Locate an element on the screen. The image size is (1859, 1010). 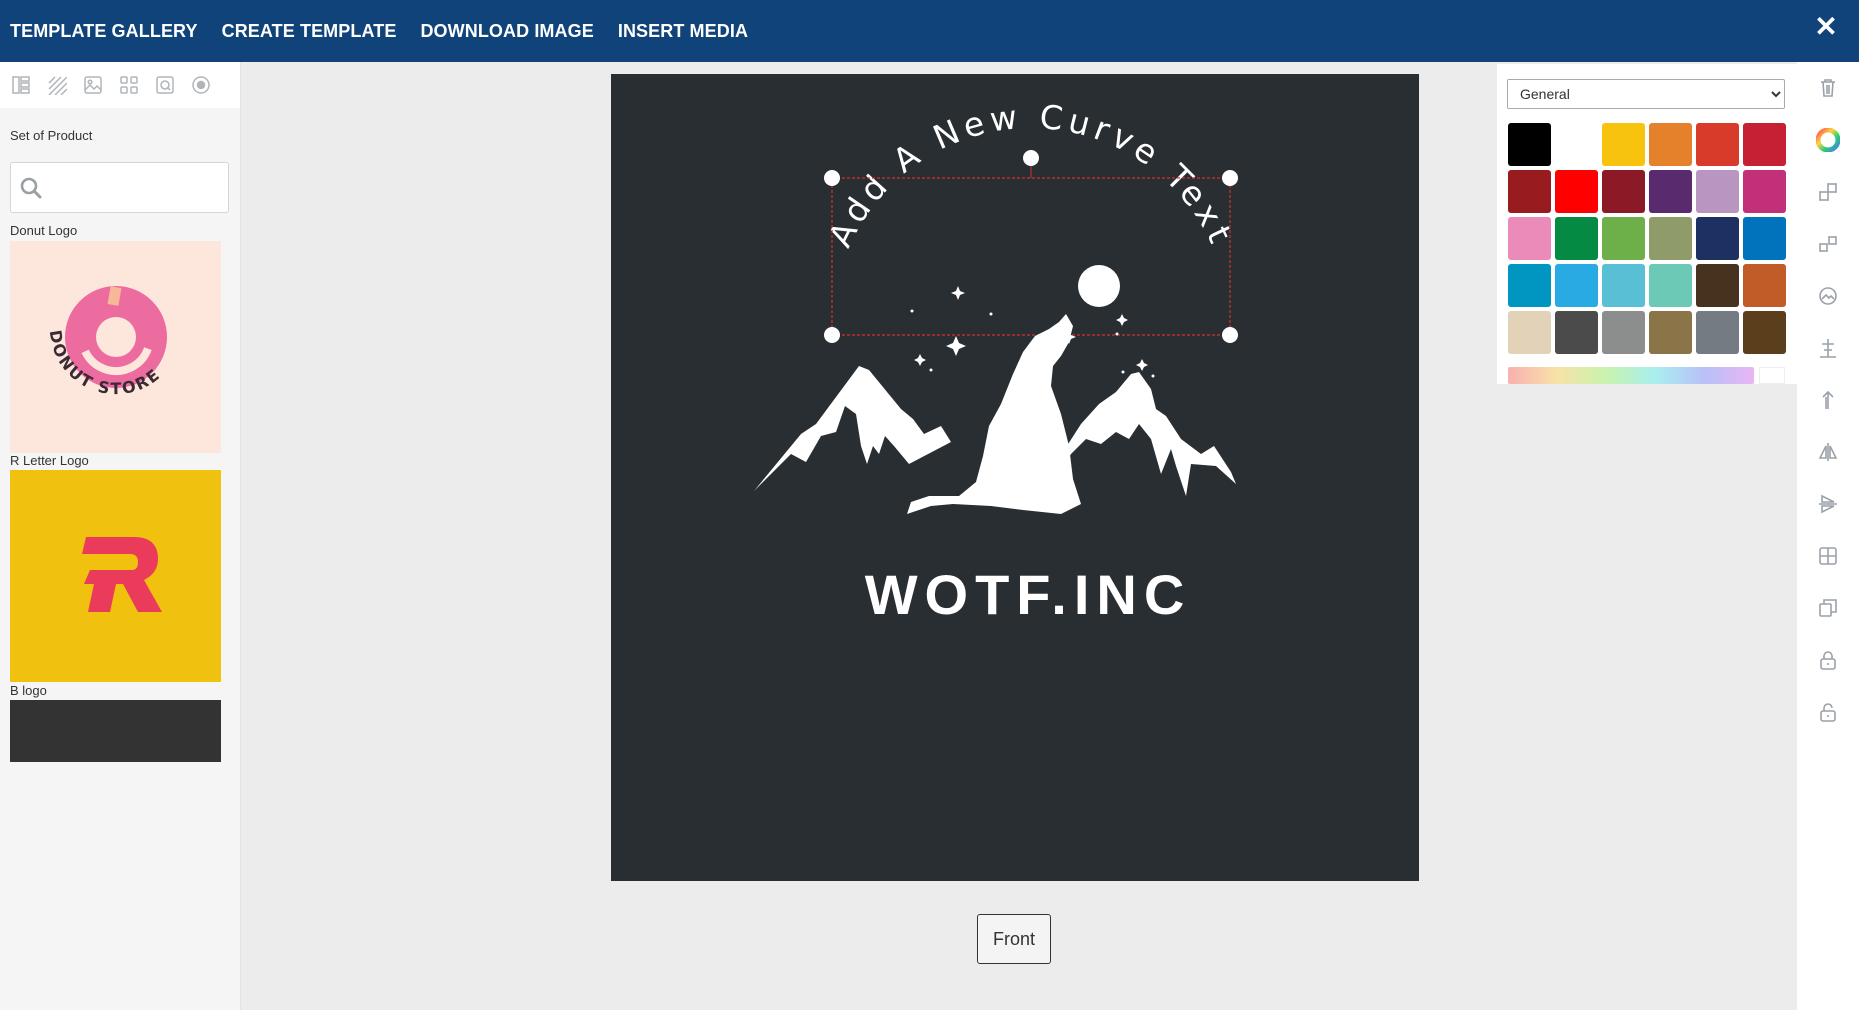
template-thumb-b-logo is located at coordinates (115, 731).